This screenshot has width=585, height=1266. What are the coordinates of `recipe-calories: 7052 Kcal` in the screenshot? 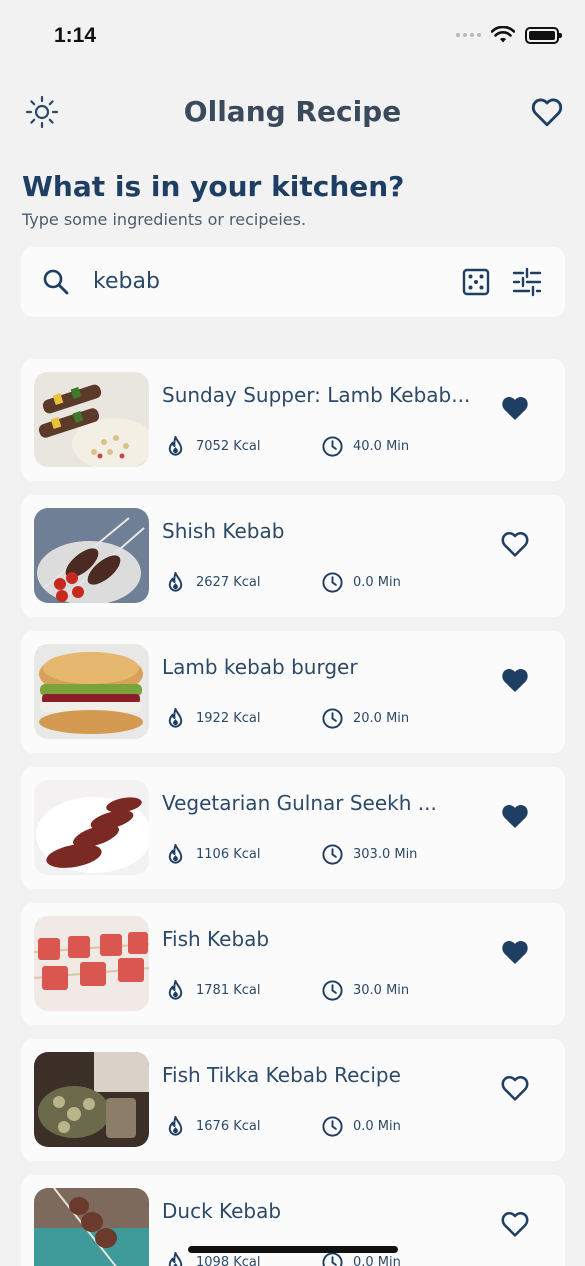 It's located at (212, 446).